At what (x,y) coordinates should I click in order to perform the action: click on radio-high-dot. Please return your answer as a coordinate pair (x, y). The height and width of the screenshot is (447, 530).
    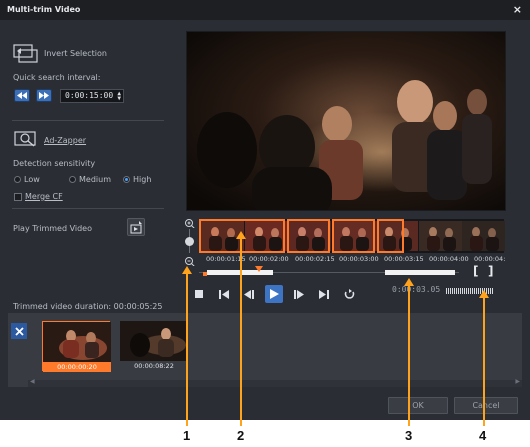
    Looking at the image, I should click on (126, 179).